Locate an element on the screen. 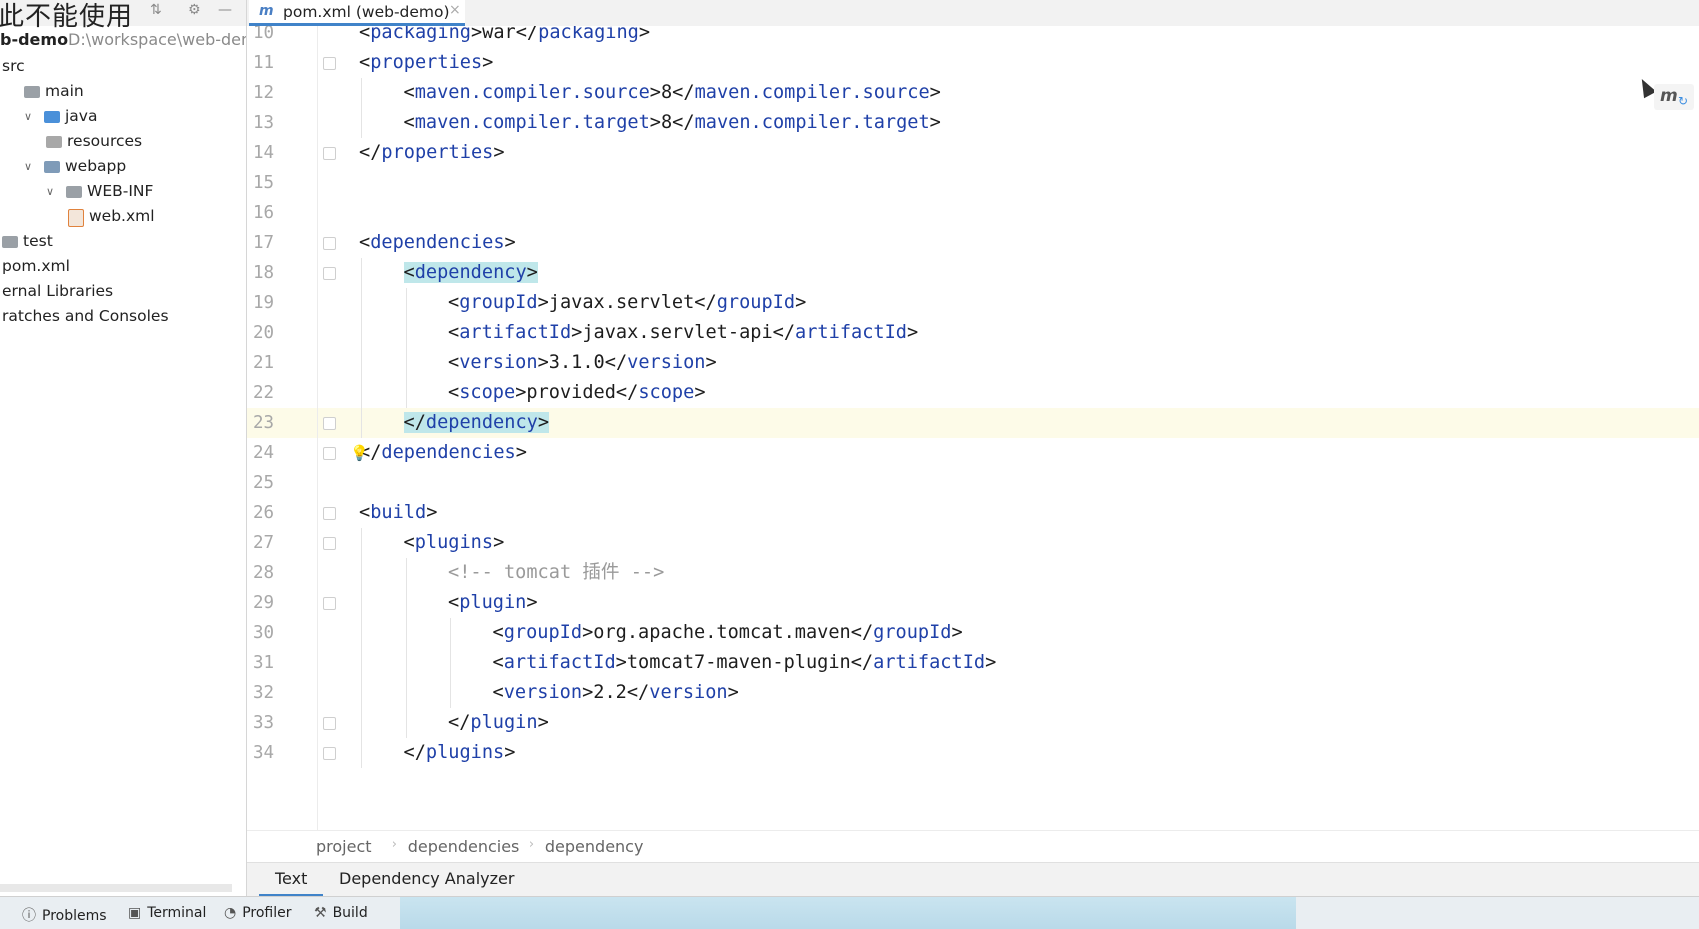  tree-item-webapp: ∨ webapp is located at coordinates (123, 166).